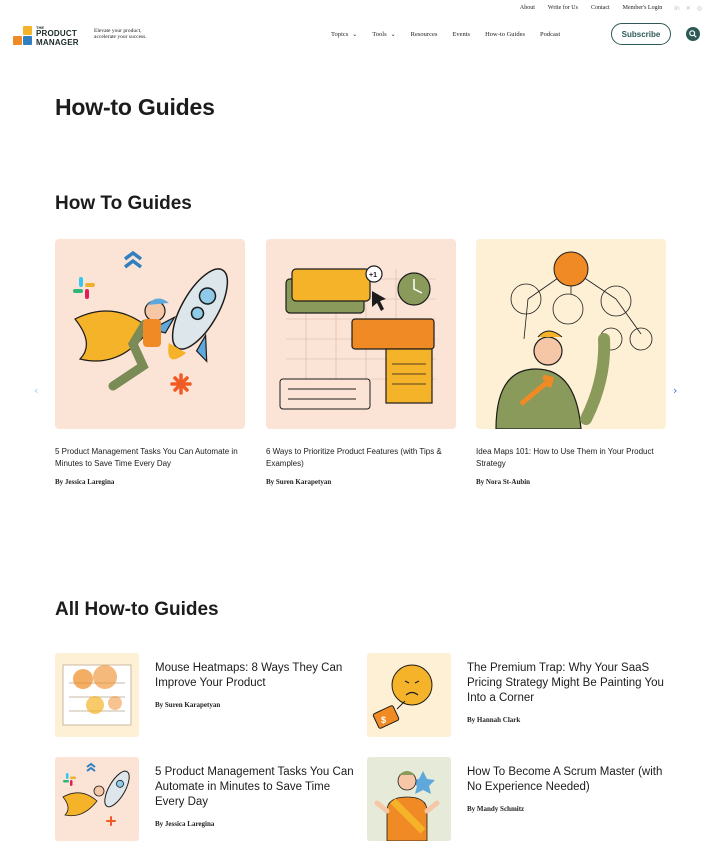  I want to click on card-author: By Nora St-Aubin, so click(503, 482).